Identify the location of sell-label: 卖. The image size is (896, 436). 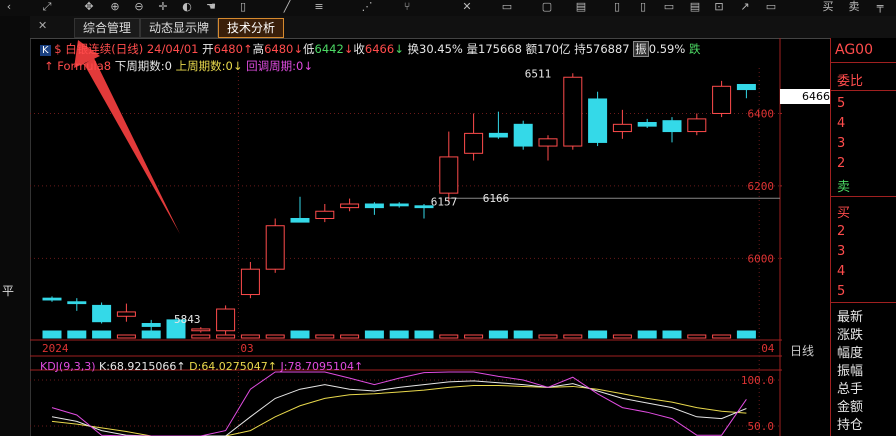
(844, 187).